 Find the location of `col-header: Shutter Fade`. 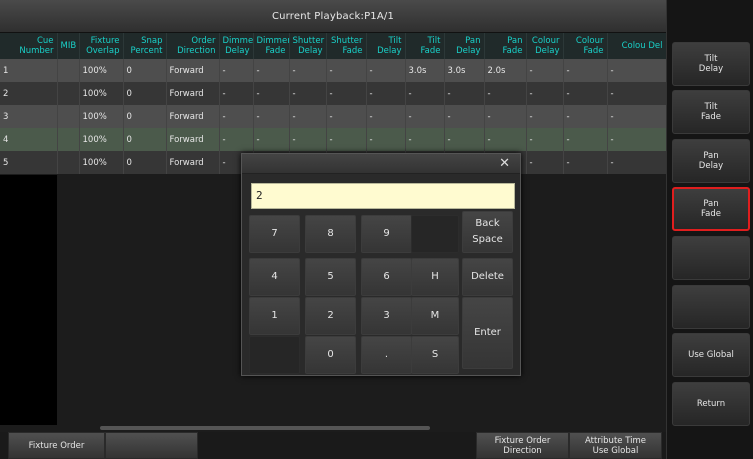

col-header: Shutter Fade is located at coordinates (346, 46).